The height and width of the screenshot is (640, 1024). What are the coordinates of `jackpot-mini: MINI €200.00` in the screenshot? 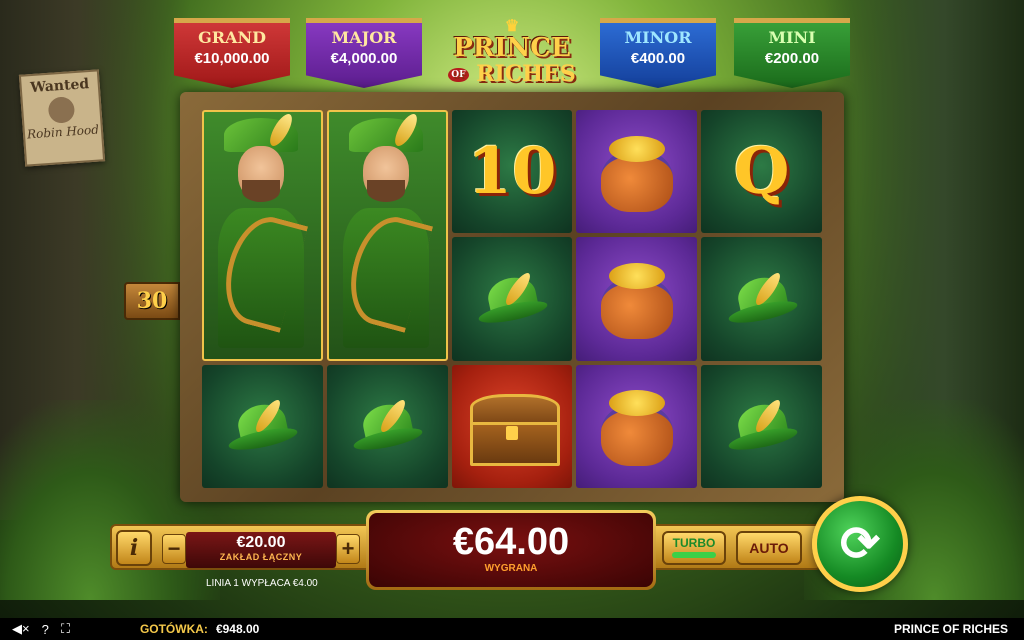 It's located at (792, 53).